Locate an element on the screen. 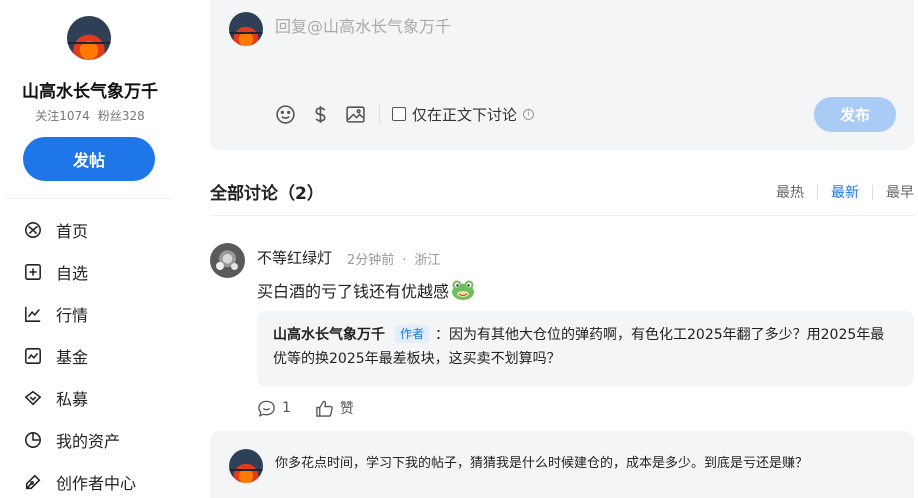  diamond-icon is located at coordinates (33, 398).